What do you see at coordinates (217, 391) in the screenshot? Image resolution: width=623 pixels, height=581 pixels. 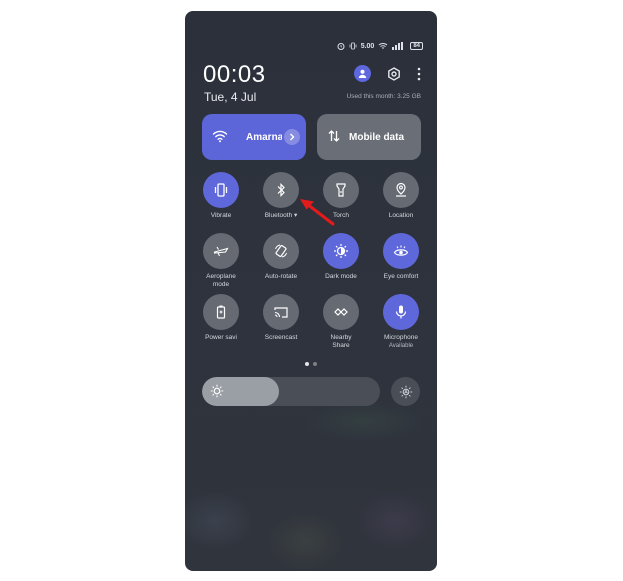 I see `brightness-icon` at bounding box center [217, 391].